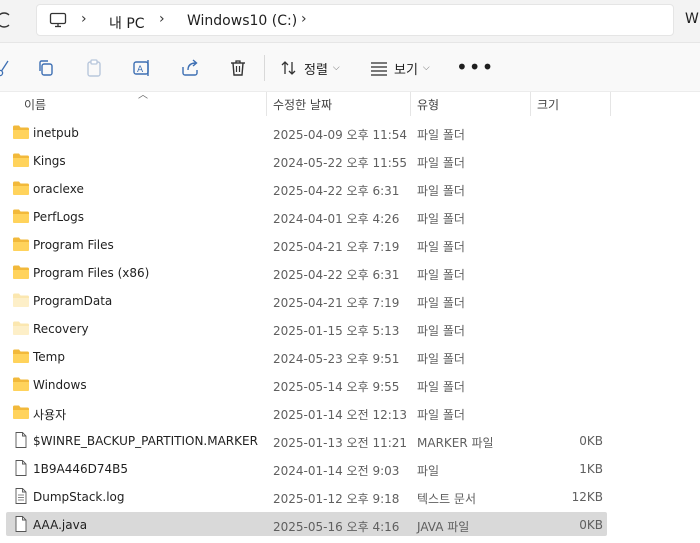 Image resolution: width=700 pixels, height=543 pixels. What do you see at coordinates (443, 527) in the screenshot?
I see `file-type: JAVA 파일` at bounding box center [443, 527].